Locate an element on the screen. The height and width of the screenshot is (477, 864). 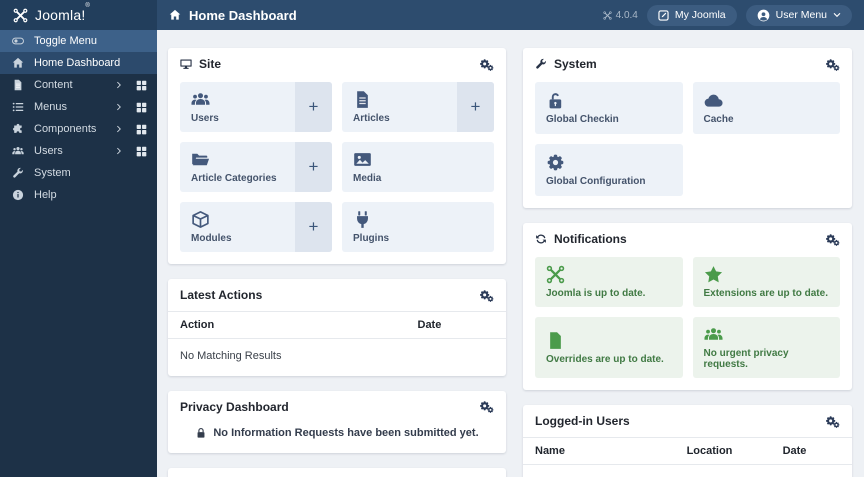
sidebar-item-users: Users is located at coordinates (78, 151).